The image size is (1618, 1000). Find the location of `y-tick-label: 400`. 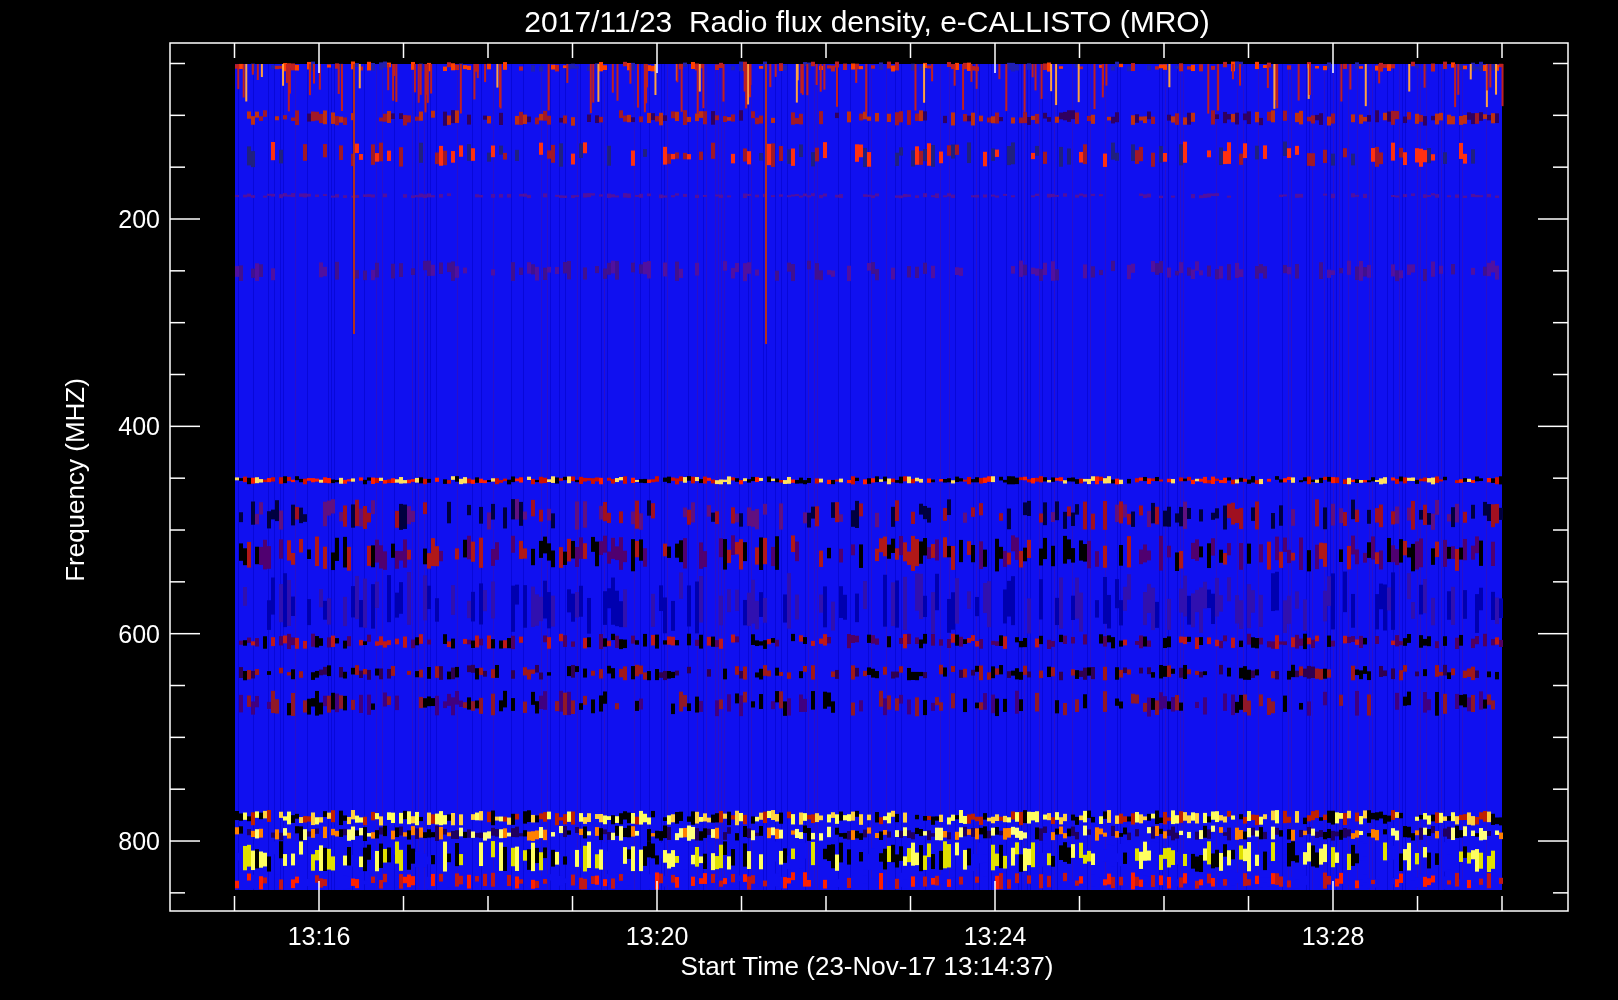

y-tick-label: 400 is located at coordinates (139, 426).